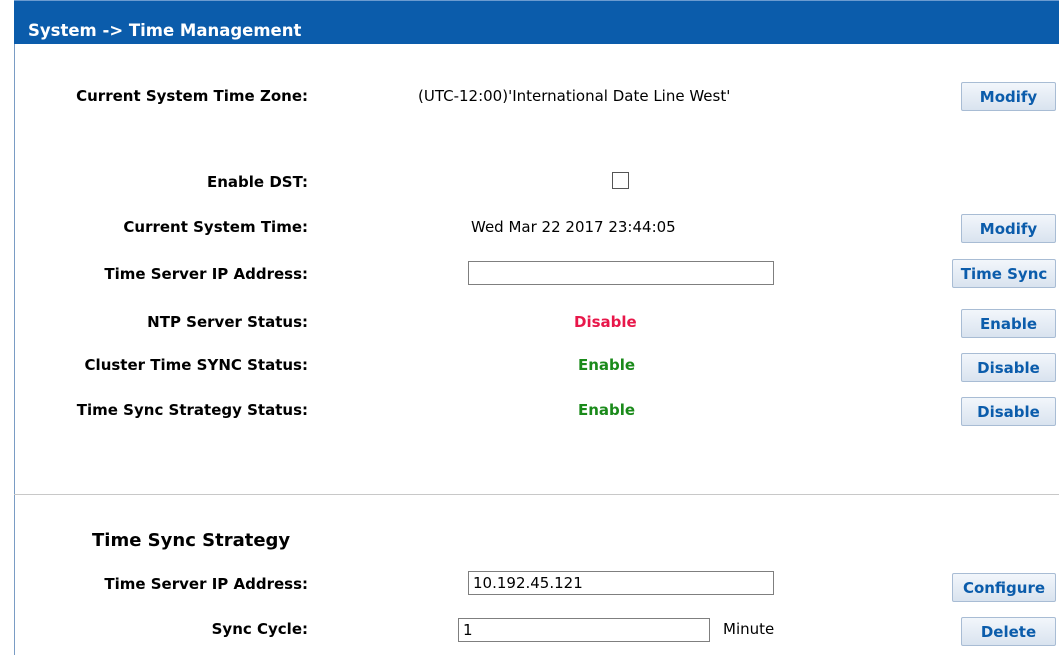 The height and width of the screenshot is (655, 1059). I want to click on dst-label: Enable DST:, so click(257, 182).